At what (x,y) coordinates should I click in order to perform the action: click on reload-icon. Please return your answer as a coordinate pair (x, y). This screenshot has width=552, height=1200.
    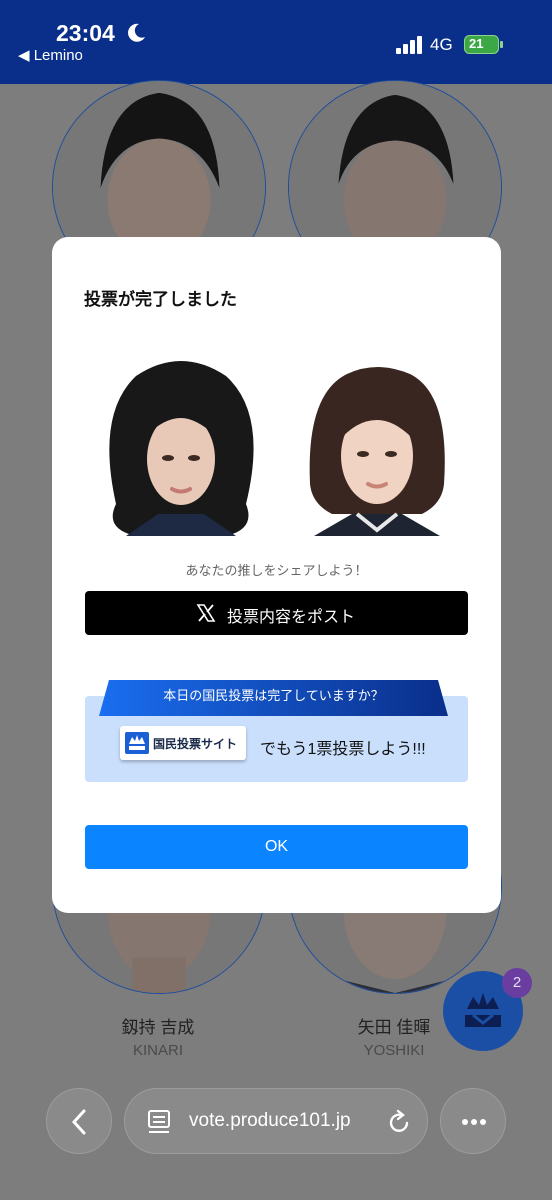
    Looking at the image, I should click on (399, 1122).